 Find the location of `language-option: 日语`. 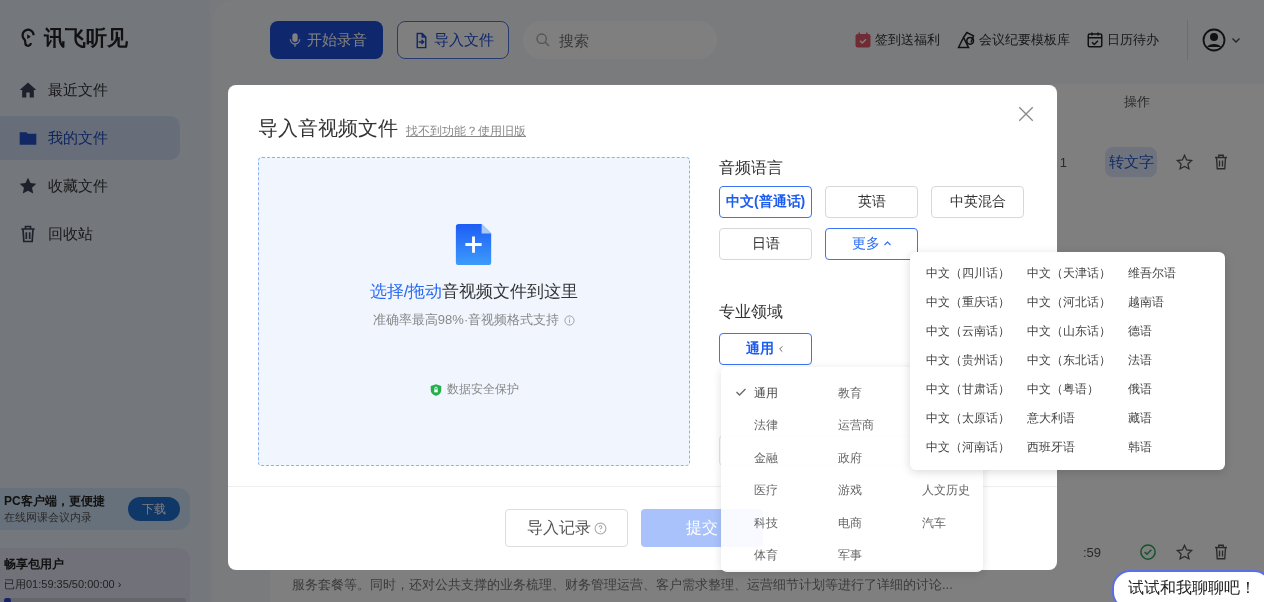

language-option: 日语 is located at coordinates (766, 243).